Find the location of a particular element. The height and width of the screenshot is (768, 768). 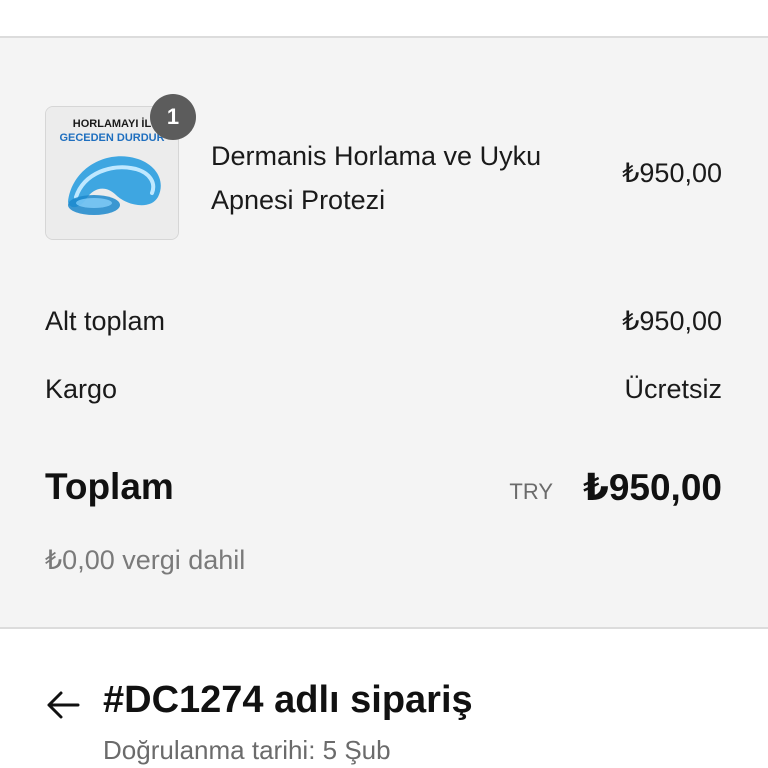

order-title: #DC1274 adlı sipariş is located at coordinates (288, 700).